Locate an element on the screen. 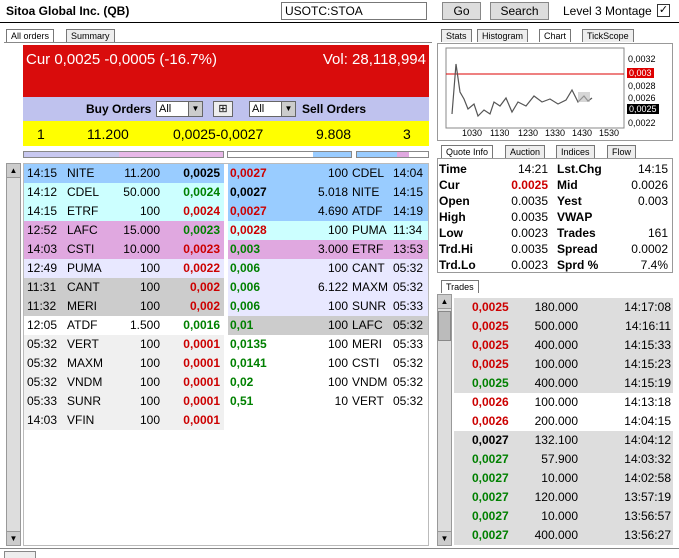 Image resolution: width=679 pixels, height=558 pixels. market-maker: VNDM is located at coordinates (370, 382).